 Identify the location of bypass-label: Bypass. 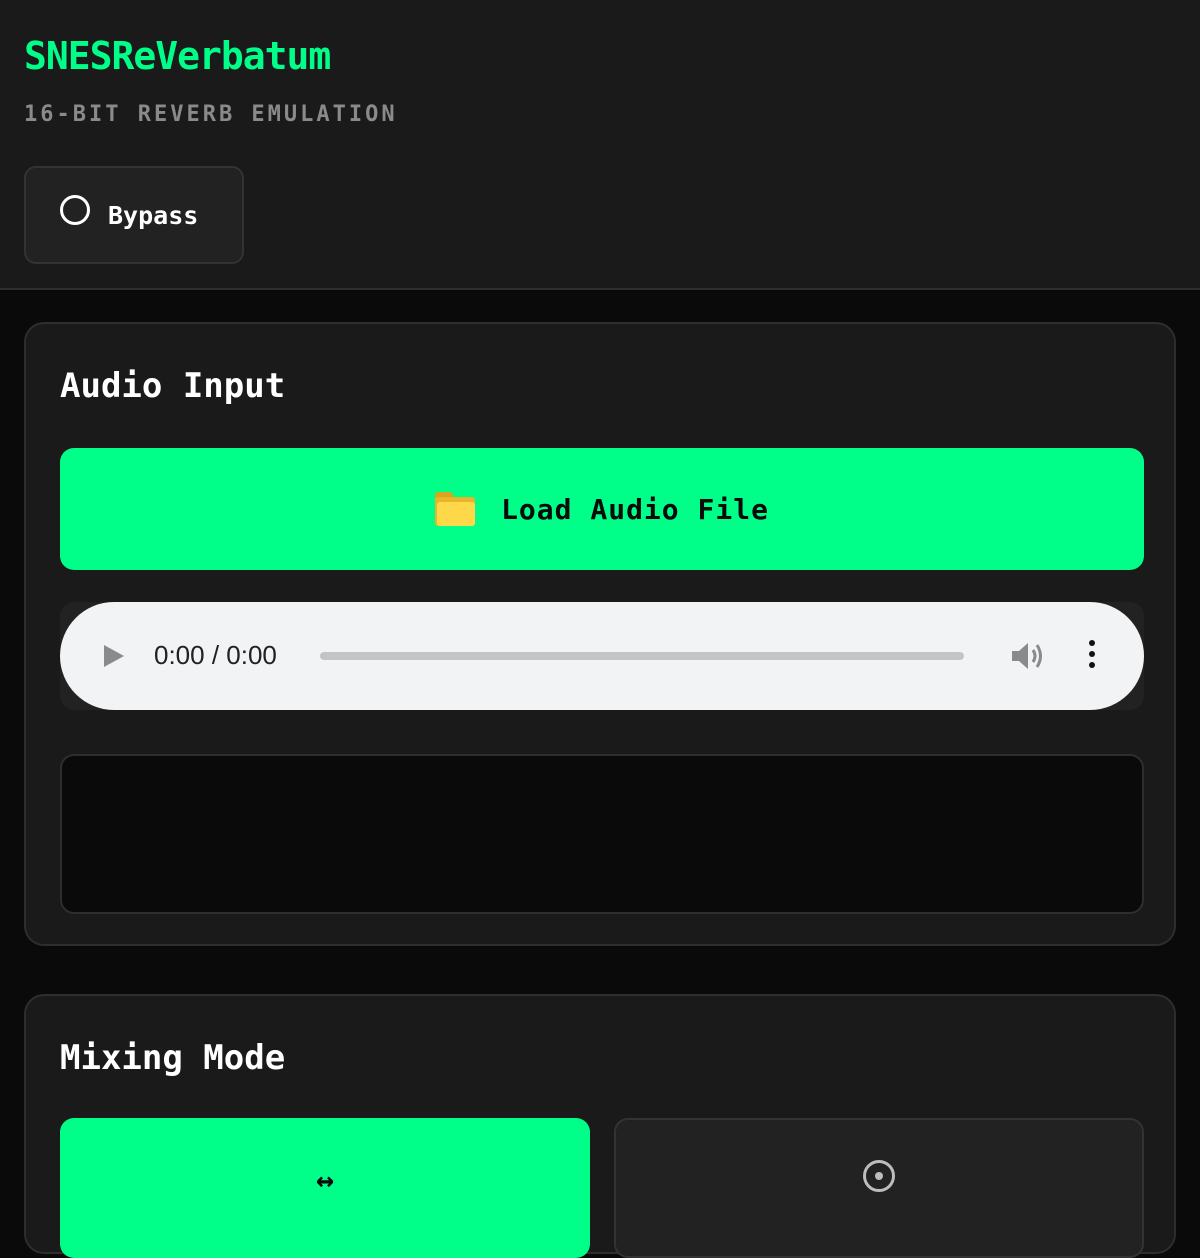
(153, 215).